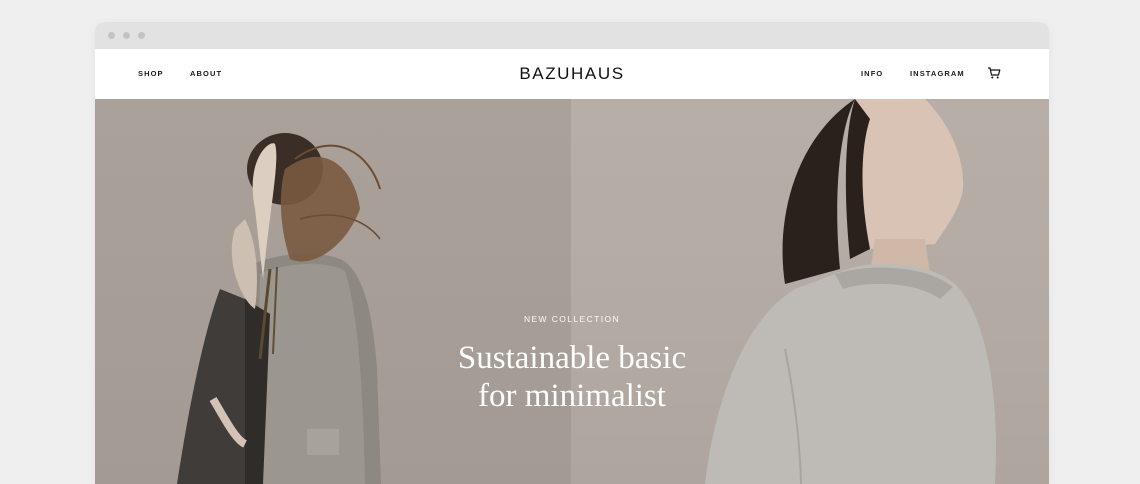 This screenshot has height=484, width=1140. I want to click on hero-eyebrow: NEW COLLECTION, so click(572, 319).